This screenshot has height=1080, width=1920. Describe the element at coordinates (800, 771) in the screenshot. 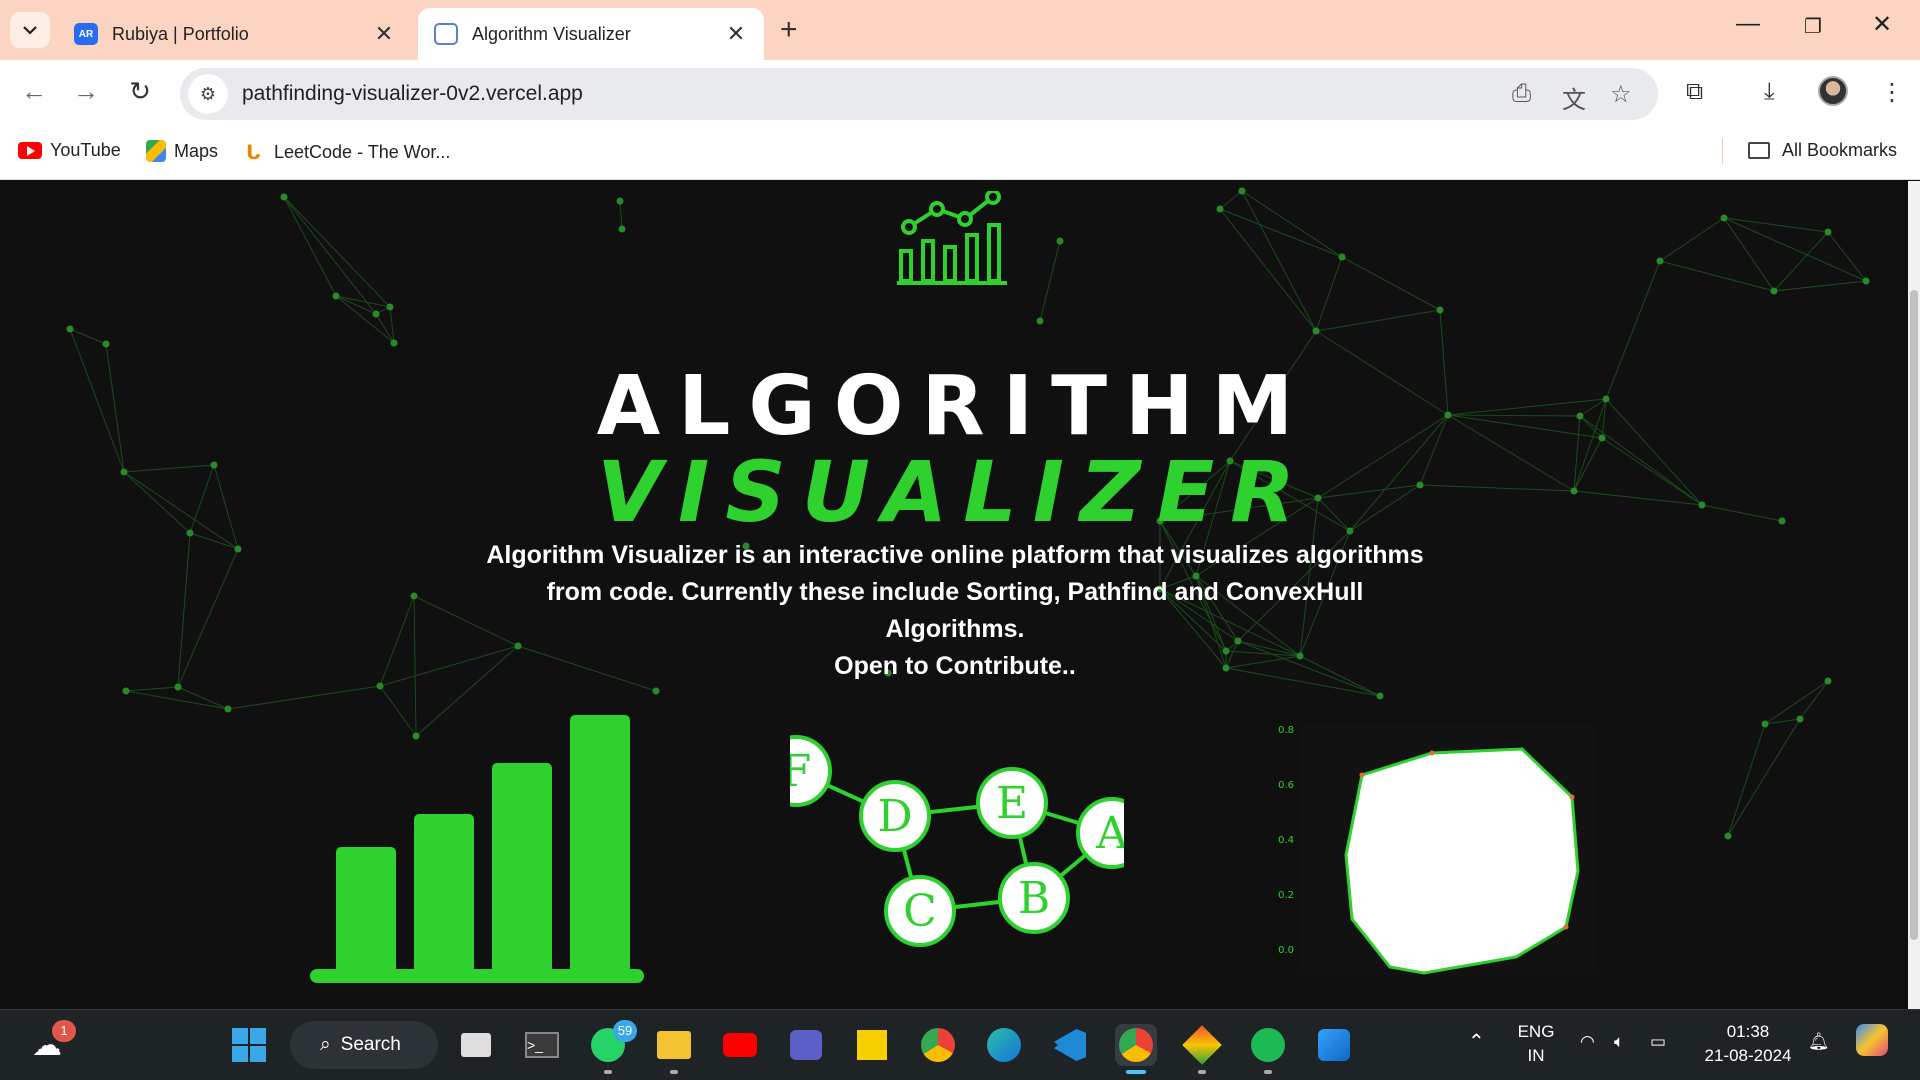

I see `graph-node-label: F` at that location.